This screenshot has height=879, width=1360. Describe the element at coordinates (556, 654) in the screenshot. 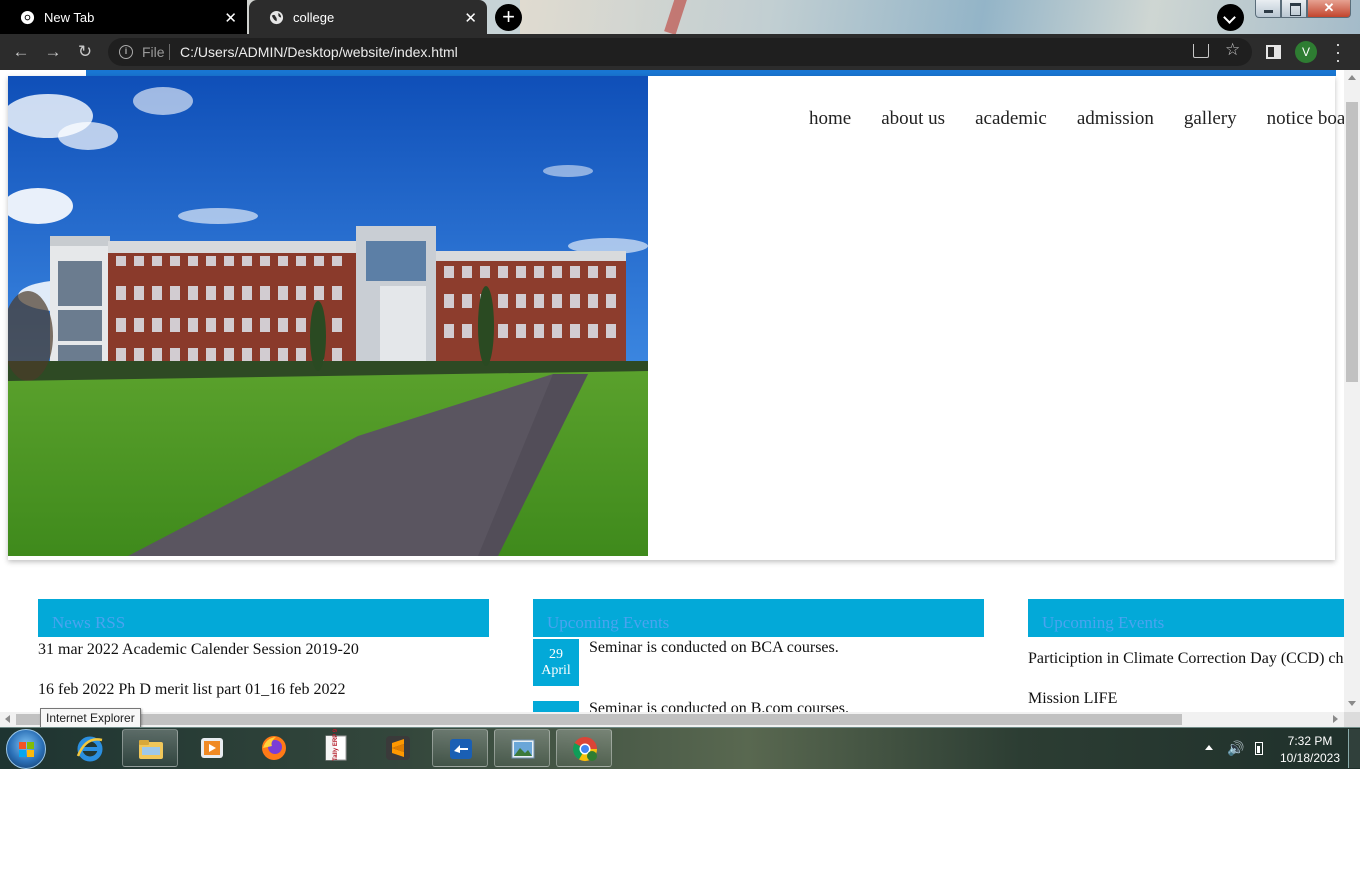

I see `event-day: 29` at that location.